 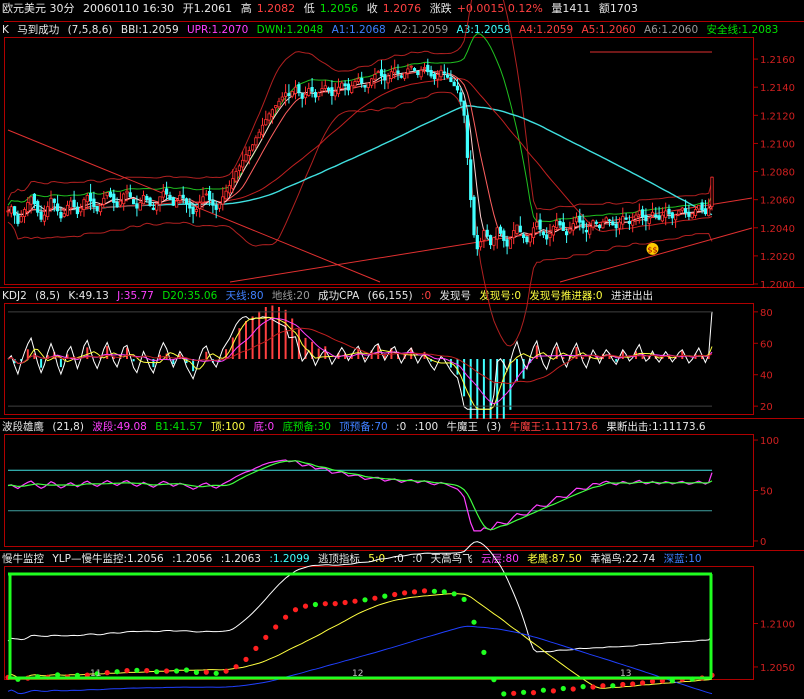 I want to click on date-mark: 12, so click(x=357, y=674).